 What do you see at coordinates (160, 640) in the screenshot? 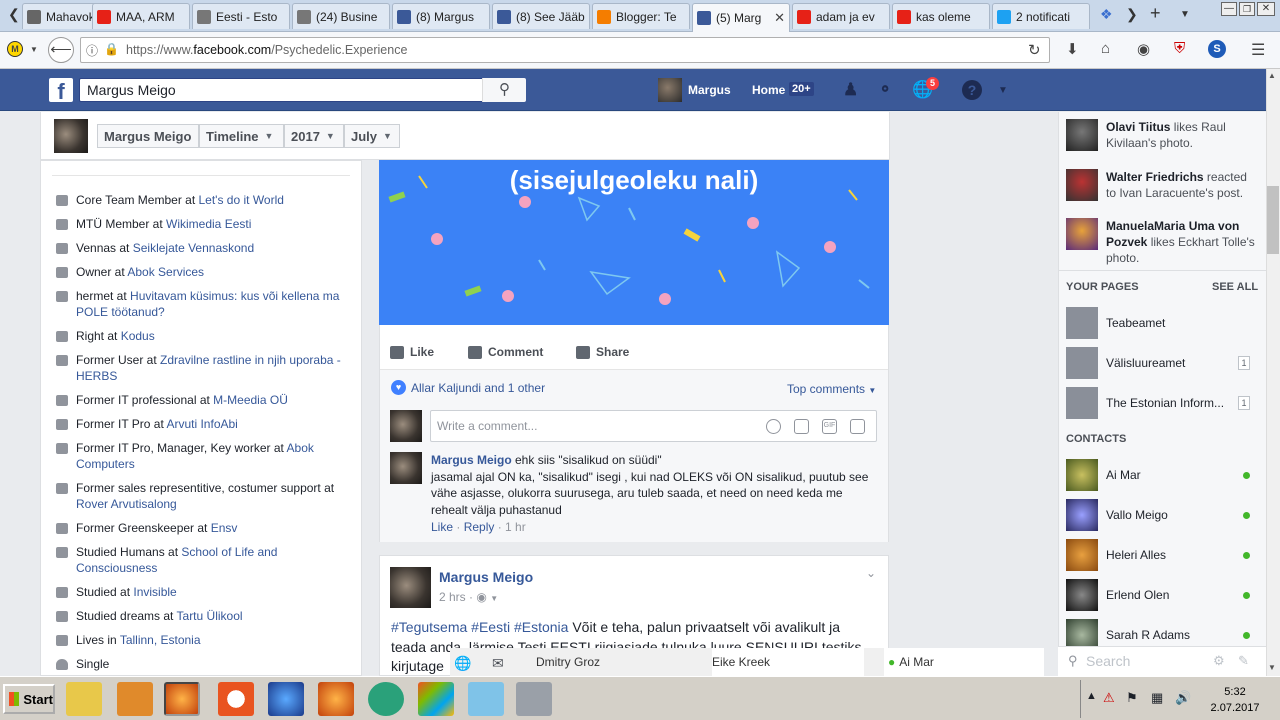
I see `intro-item-link: Tallinn, Estonia` at bounding box center [160, 640].